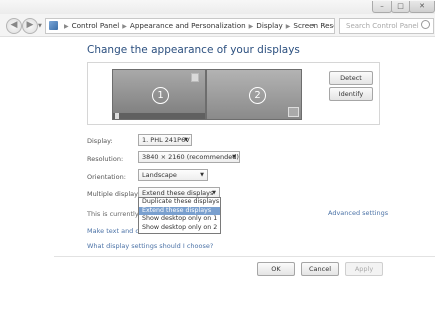 This screenshot has height=320, width=435. I want to click on orientation-select: Landscape ▼, so click(173, 175).